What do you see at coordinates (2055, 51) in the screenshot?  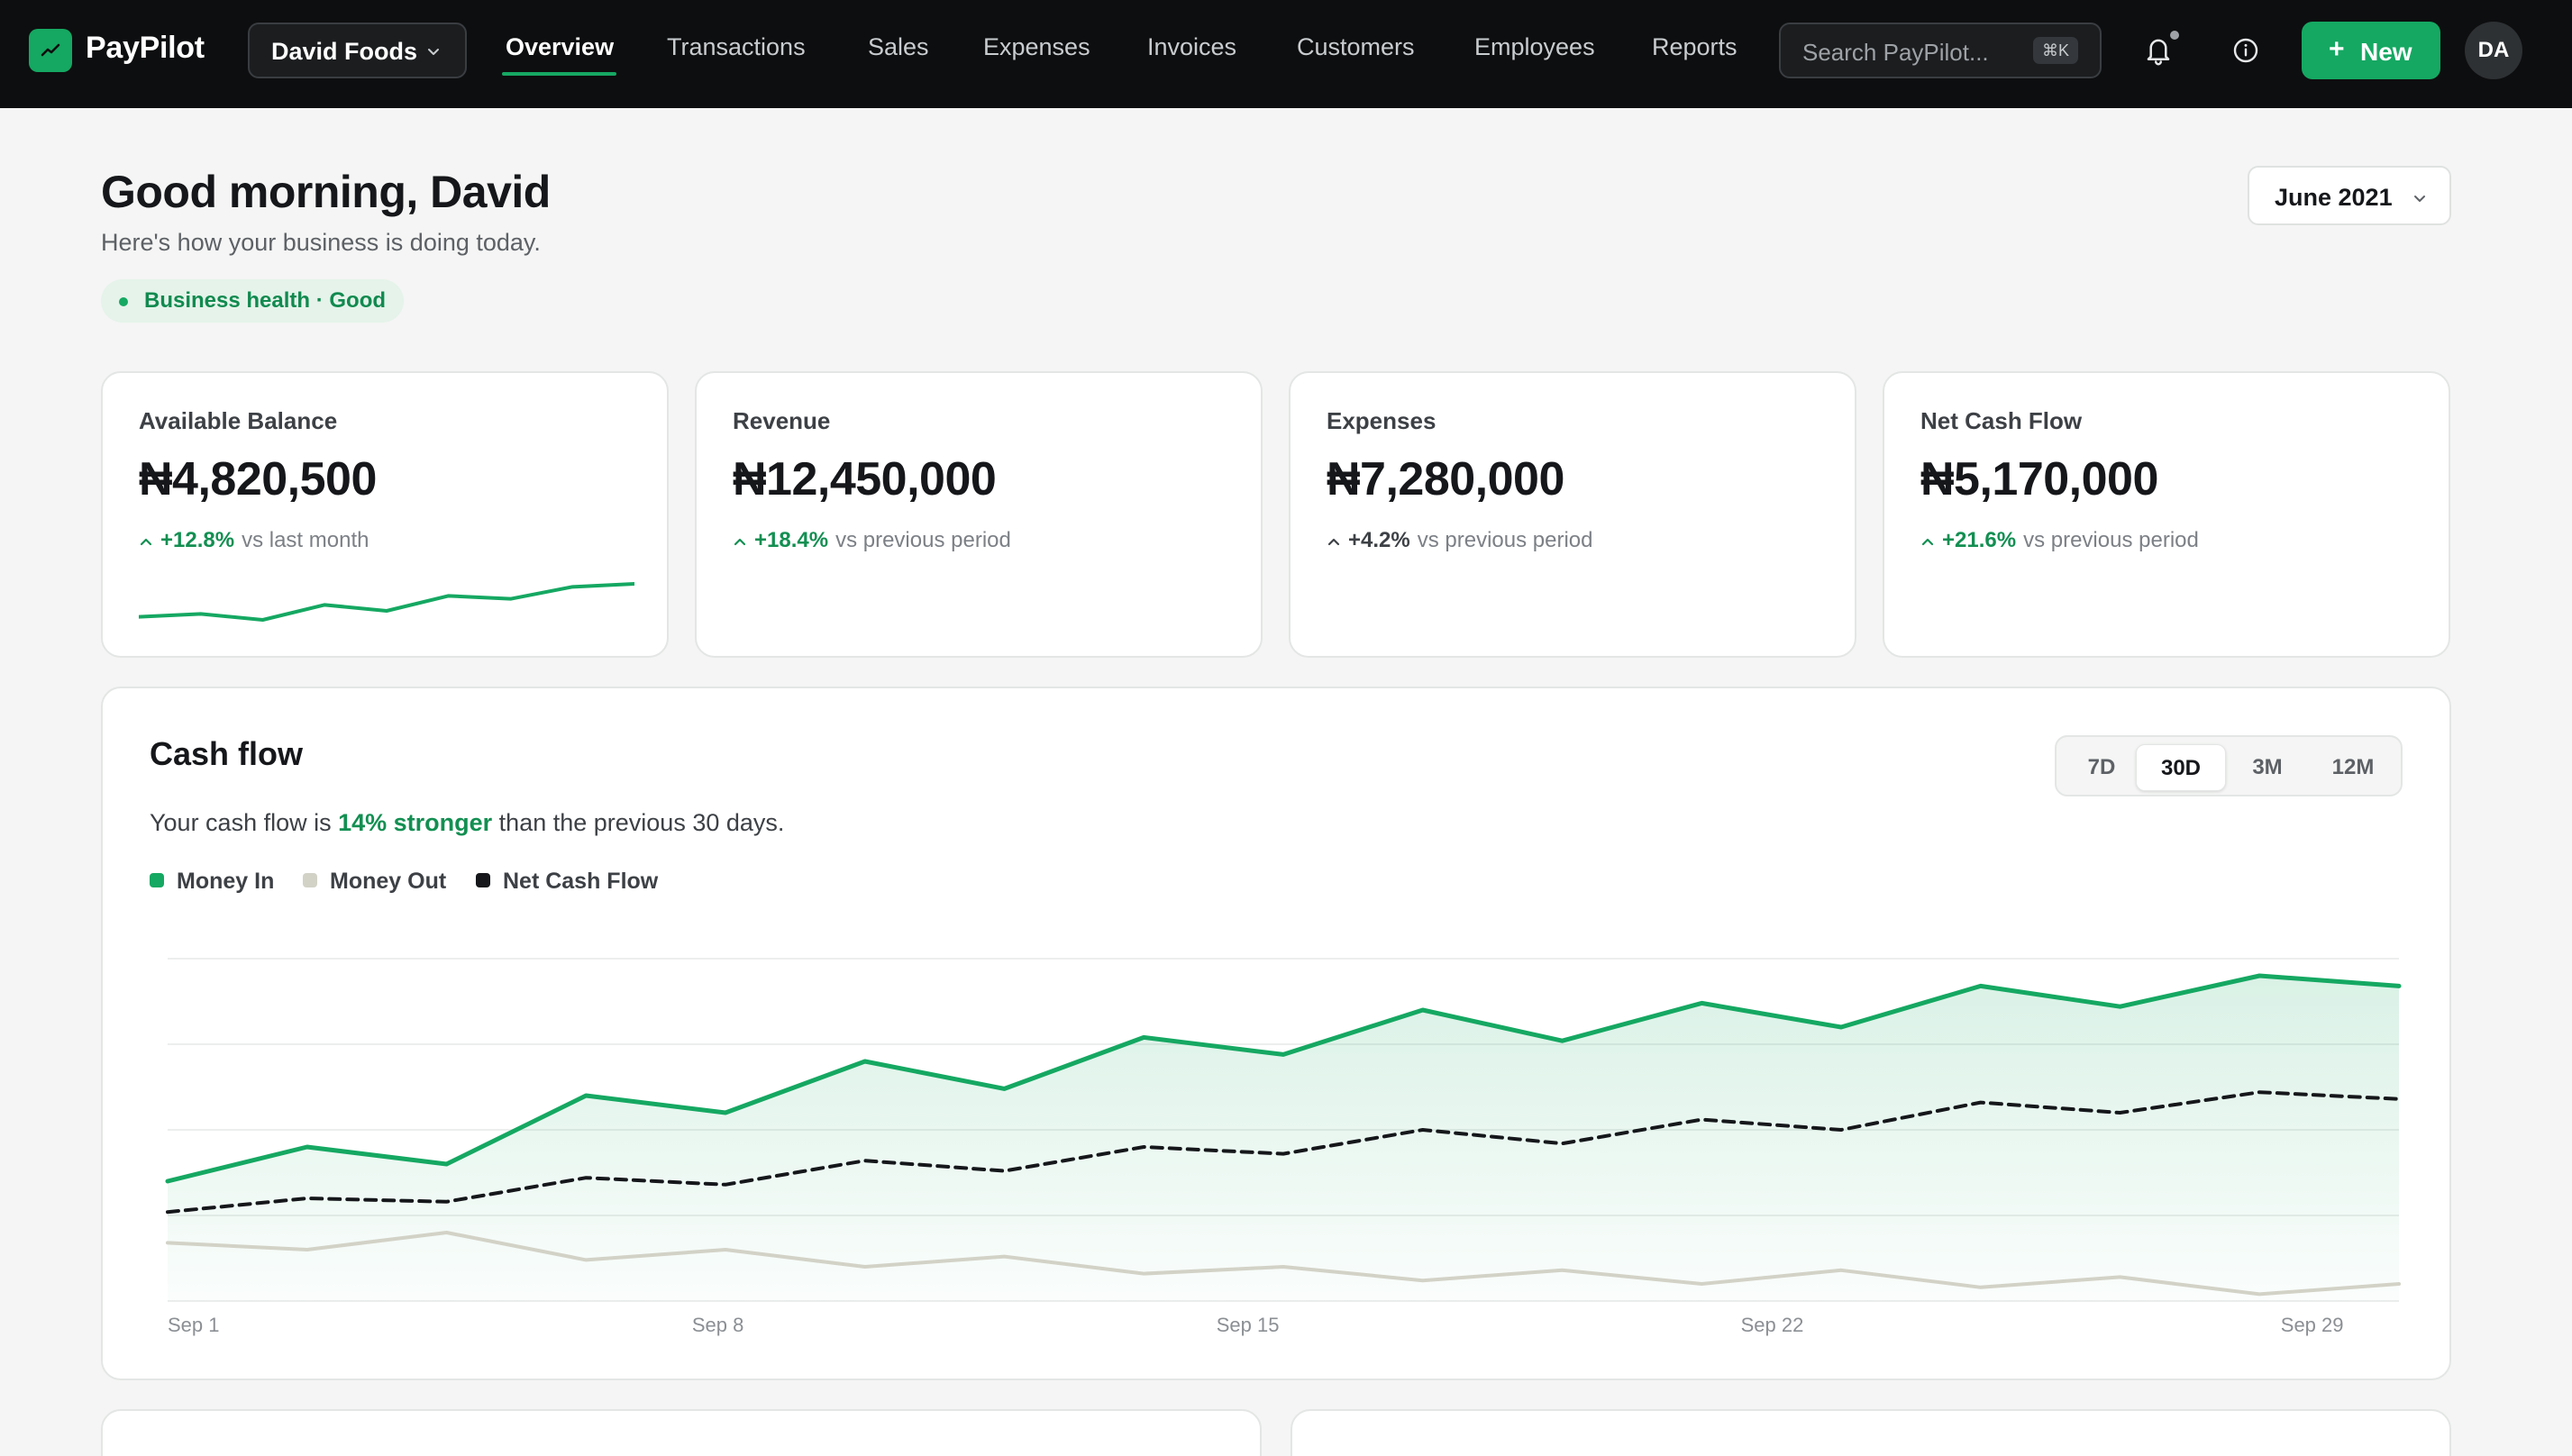 I see `search-shortcut-badge: ⌘K` at bounding box center [2055, 51].